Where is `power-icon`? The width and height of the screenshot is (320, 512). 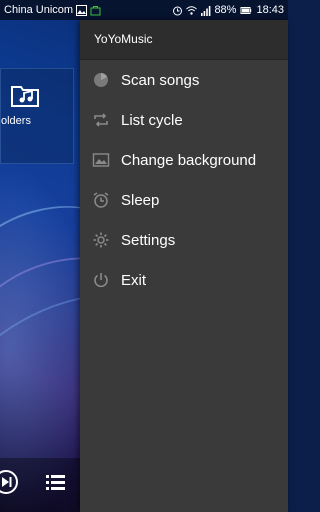
power-icon is located at coordinates (101, 280).